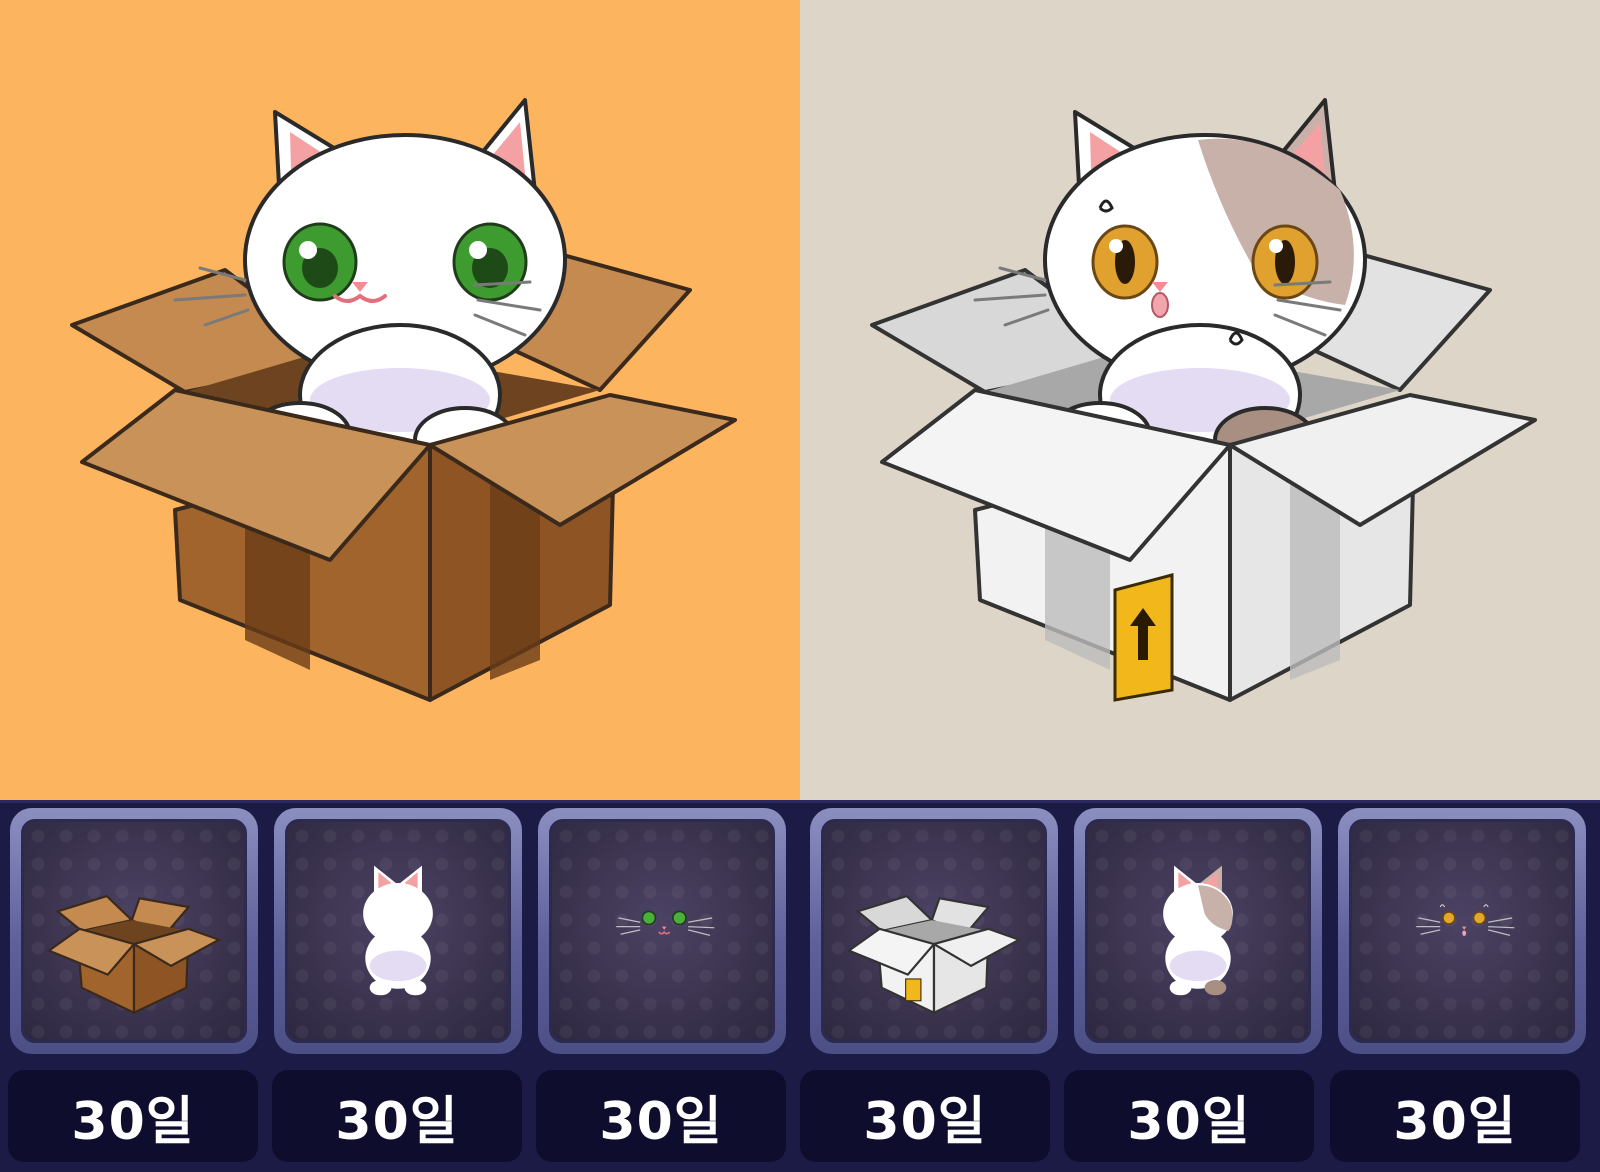  I want to click on inventory-slot-white-cat, so click(398, 931).